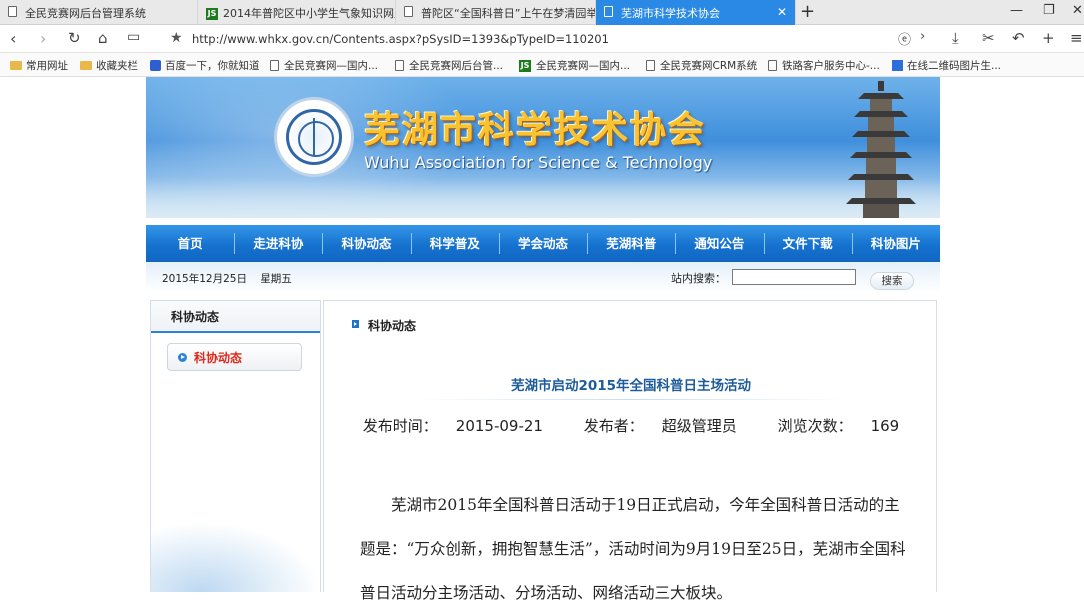  I want to click on sidebar-item-label: 科协动态, so click(218, 357).